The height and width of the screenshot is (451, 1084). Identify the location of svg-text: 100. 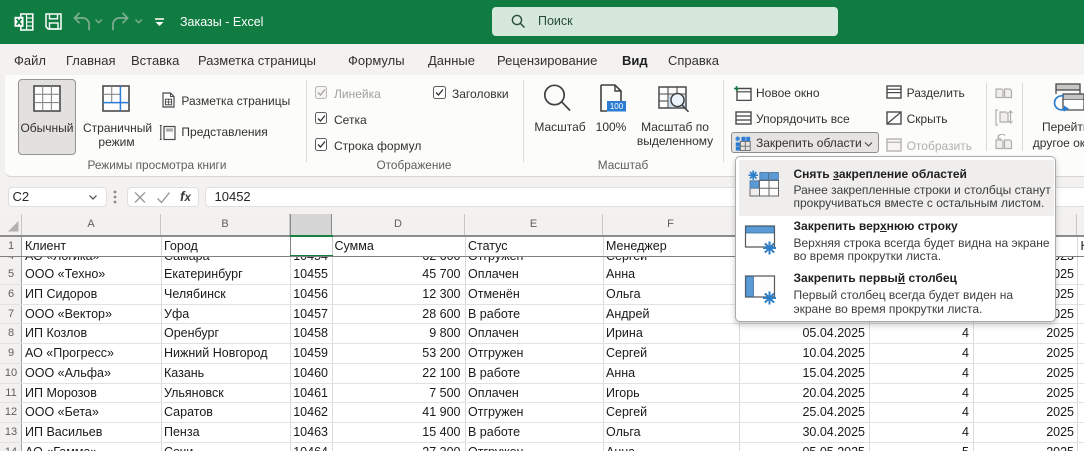
(617, 106).